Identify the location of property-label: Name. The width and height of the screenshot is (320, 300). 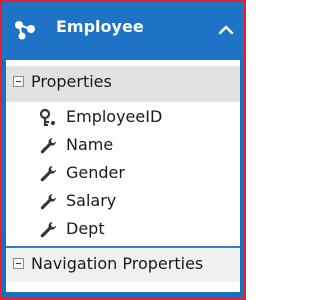
(90, 144).